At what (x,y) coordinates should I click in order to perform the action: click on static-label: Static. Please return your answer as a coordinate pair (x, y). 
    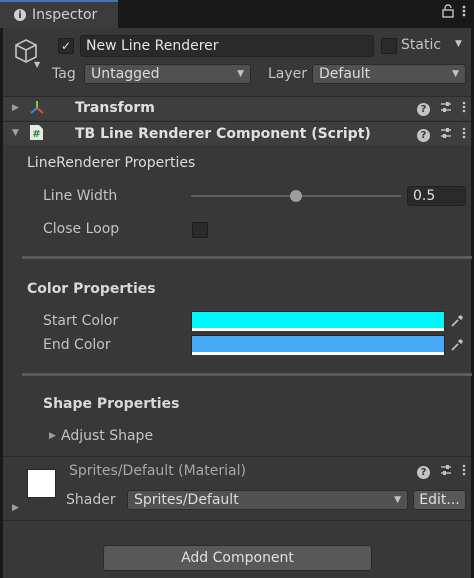
    Looking at the image, I should click on (421, 45).